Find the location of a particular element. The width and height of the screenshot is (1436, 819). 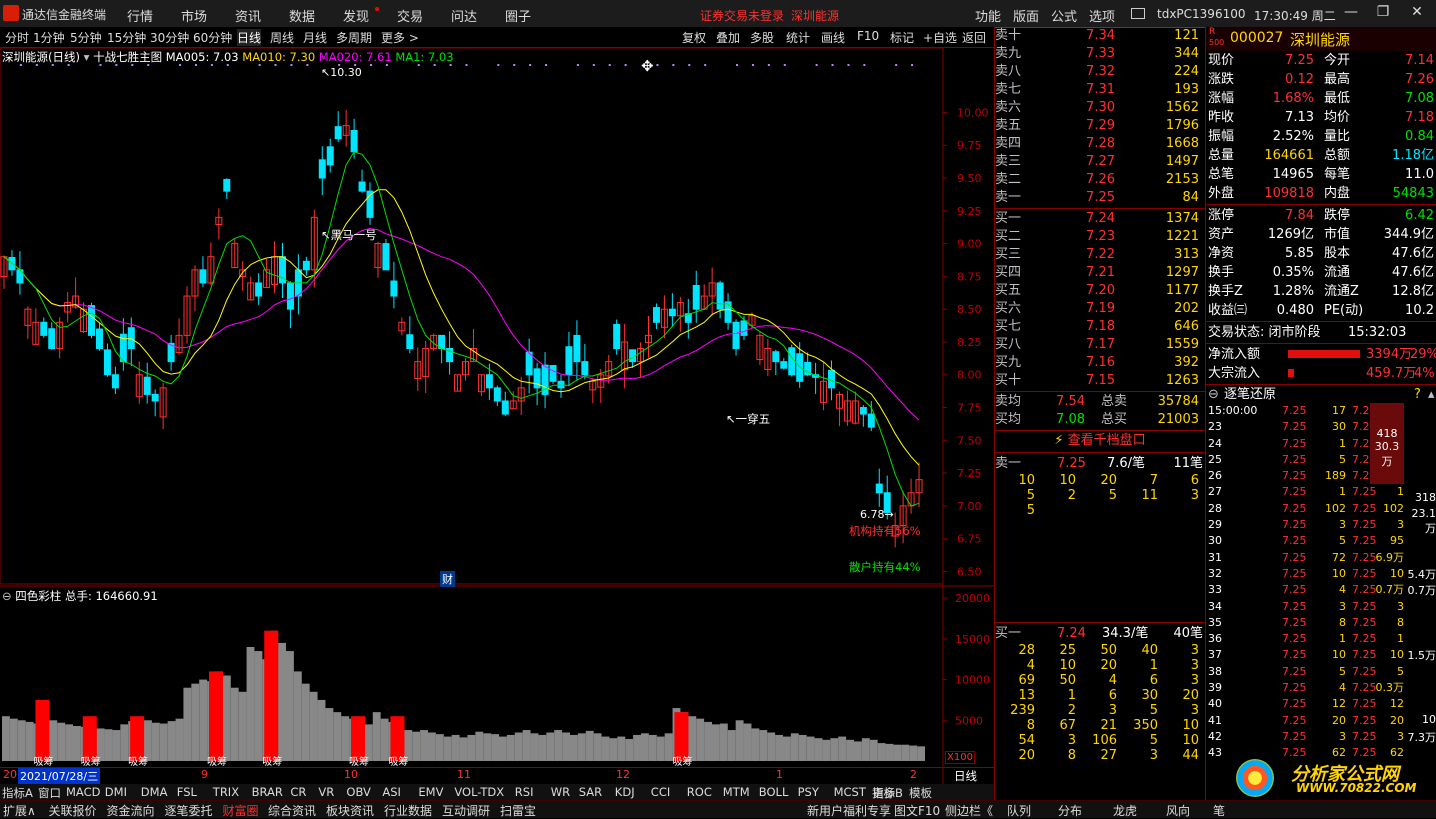

tool-back: 返回 is located at coordinates (974, 37).